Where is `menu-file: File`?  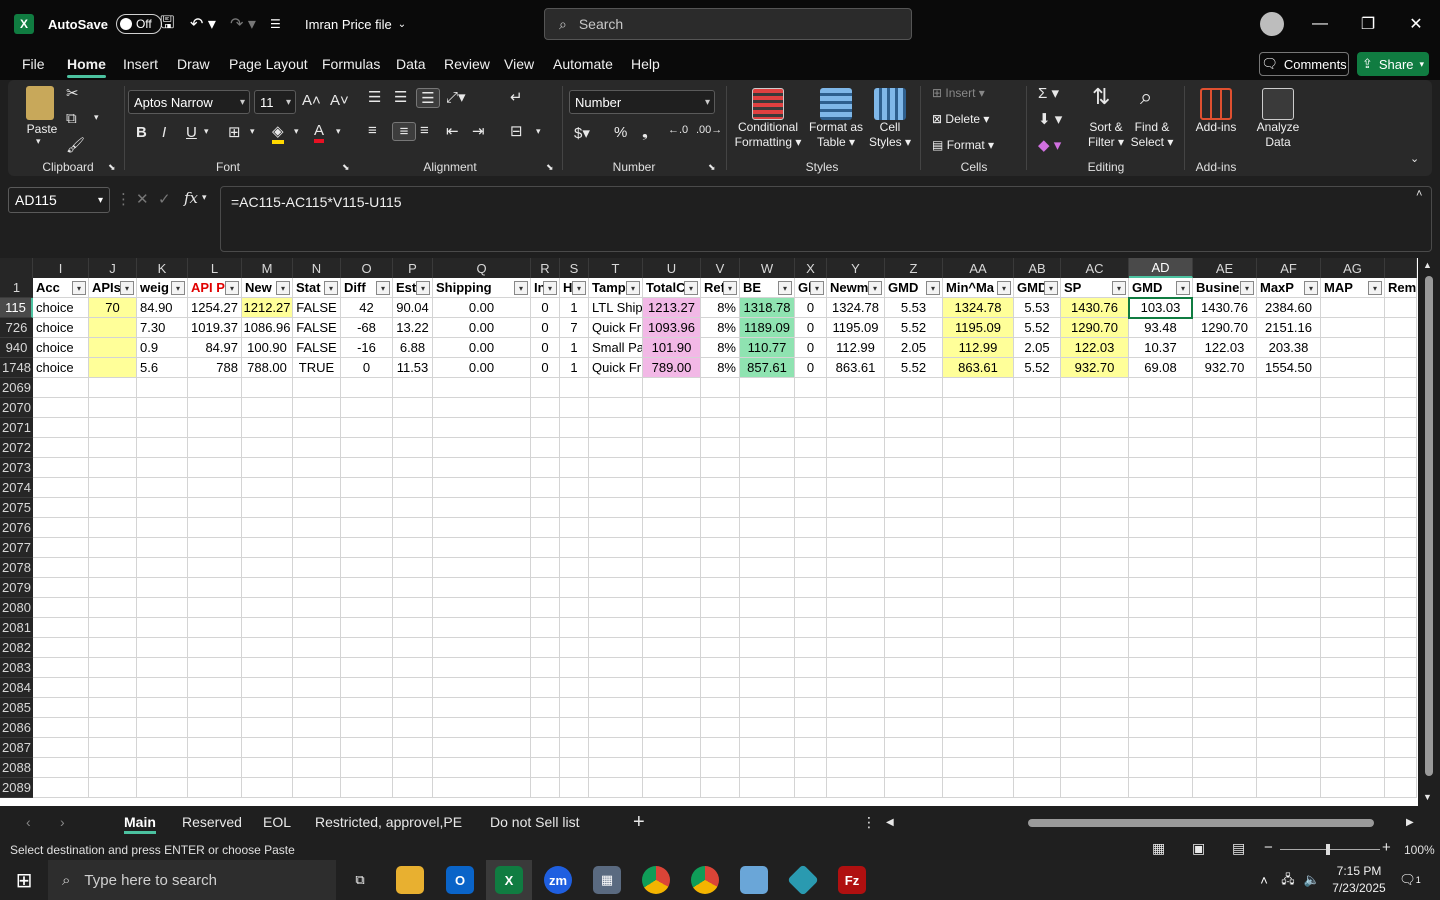
menu-file: File is located at coordinates (33, 64).